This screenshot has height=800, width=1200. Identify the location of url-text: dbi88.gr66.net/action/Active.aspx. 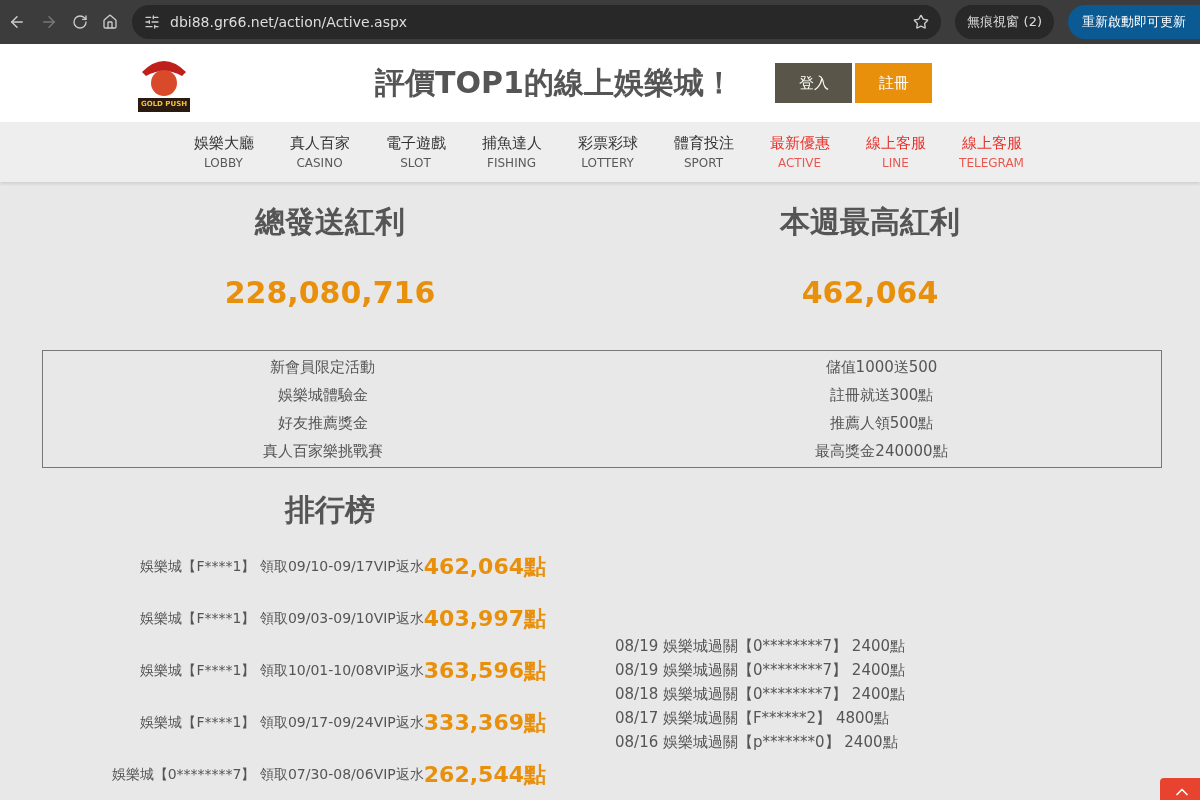
(289, 22).